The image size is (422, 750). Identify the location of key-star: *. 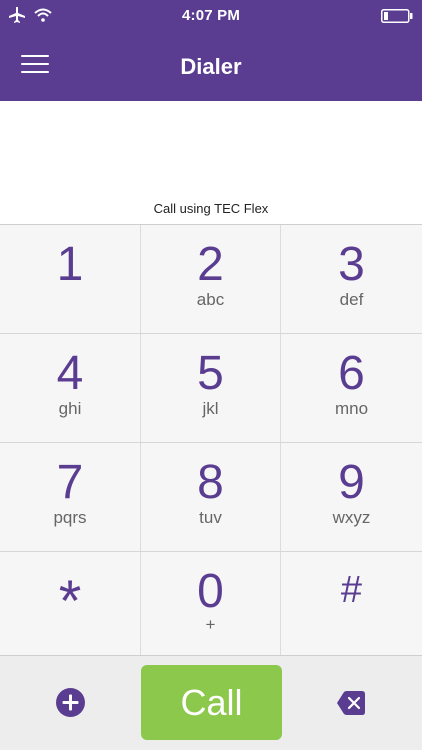
(70, 605).